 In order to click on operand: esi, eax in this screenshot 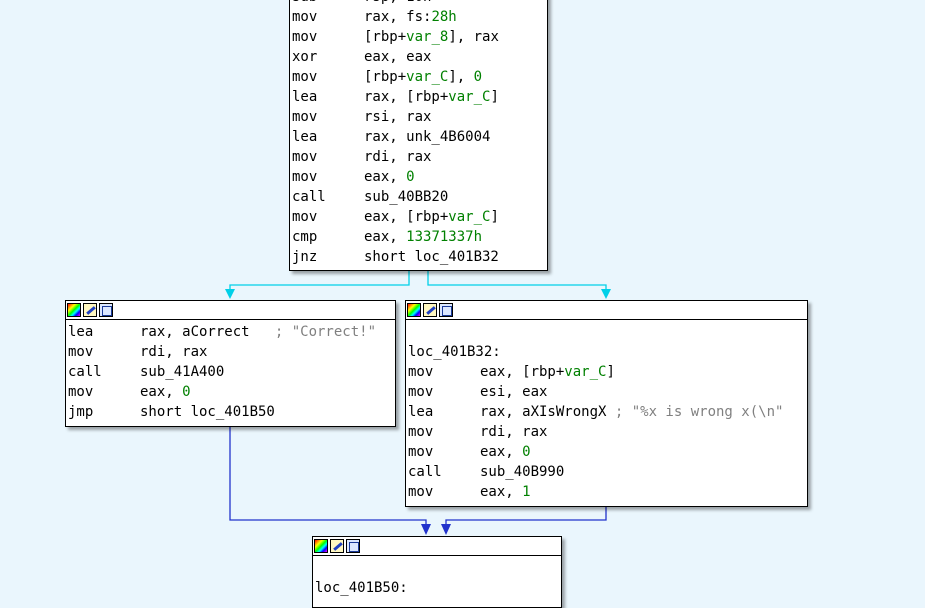, I will do `click(514, 392)`.